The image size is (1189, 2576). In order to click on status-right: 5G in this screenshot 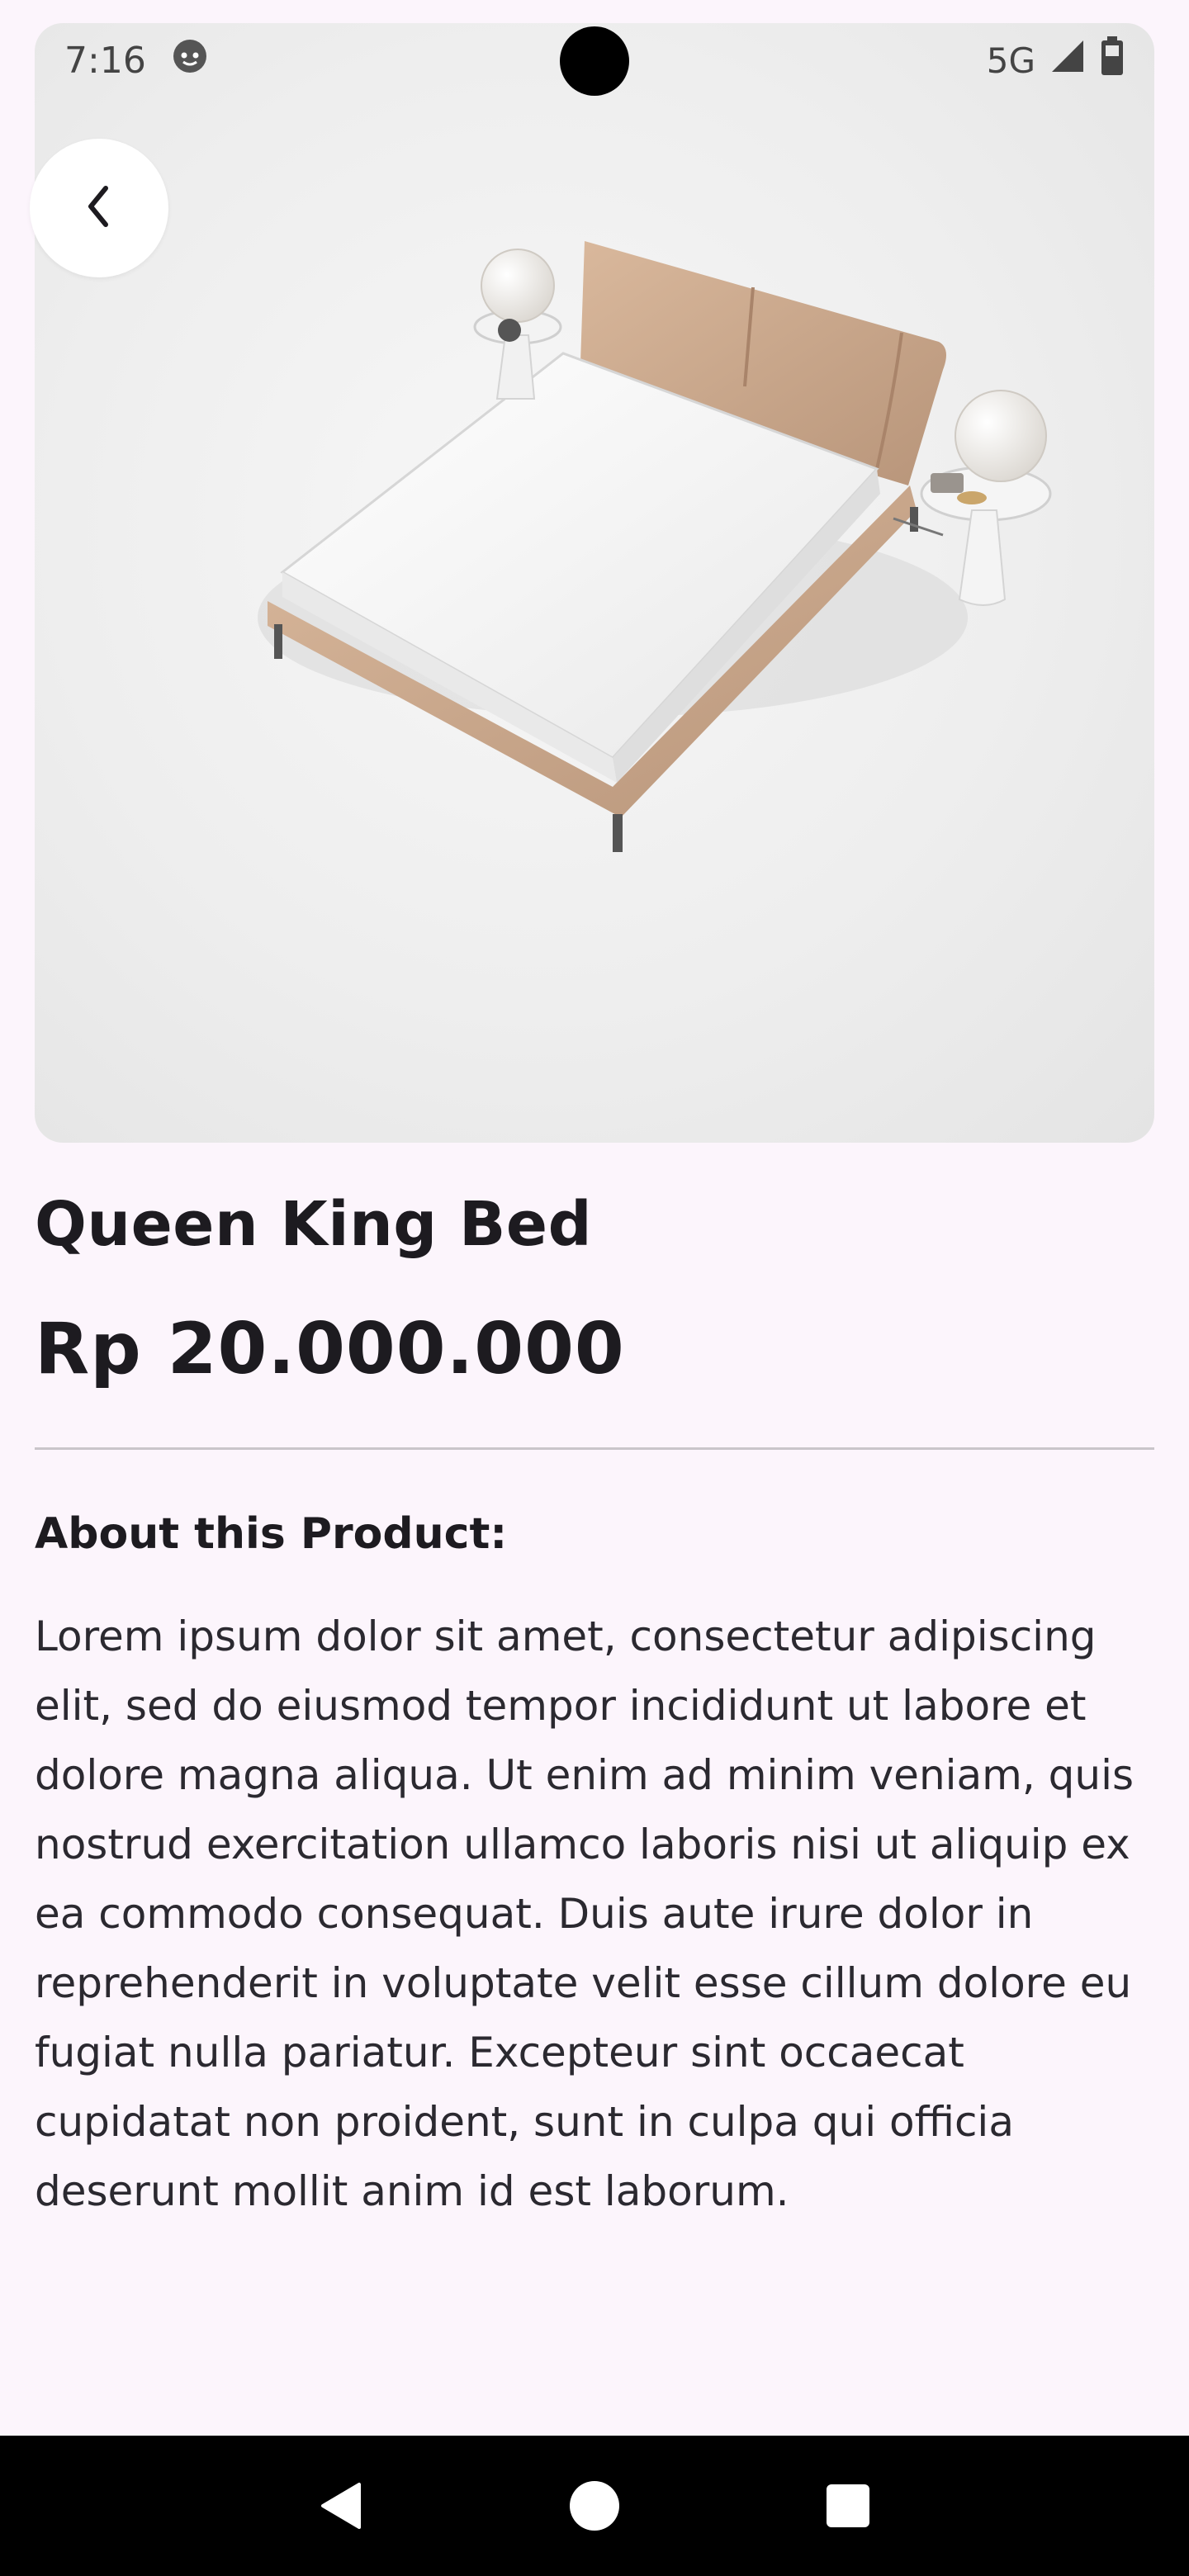, I will do `click(1056, 60)`.